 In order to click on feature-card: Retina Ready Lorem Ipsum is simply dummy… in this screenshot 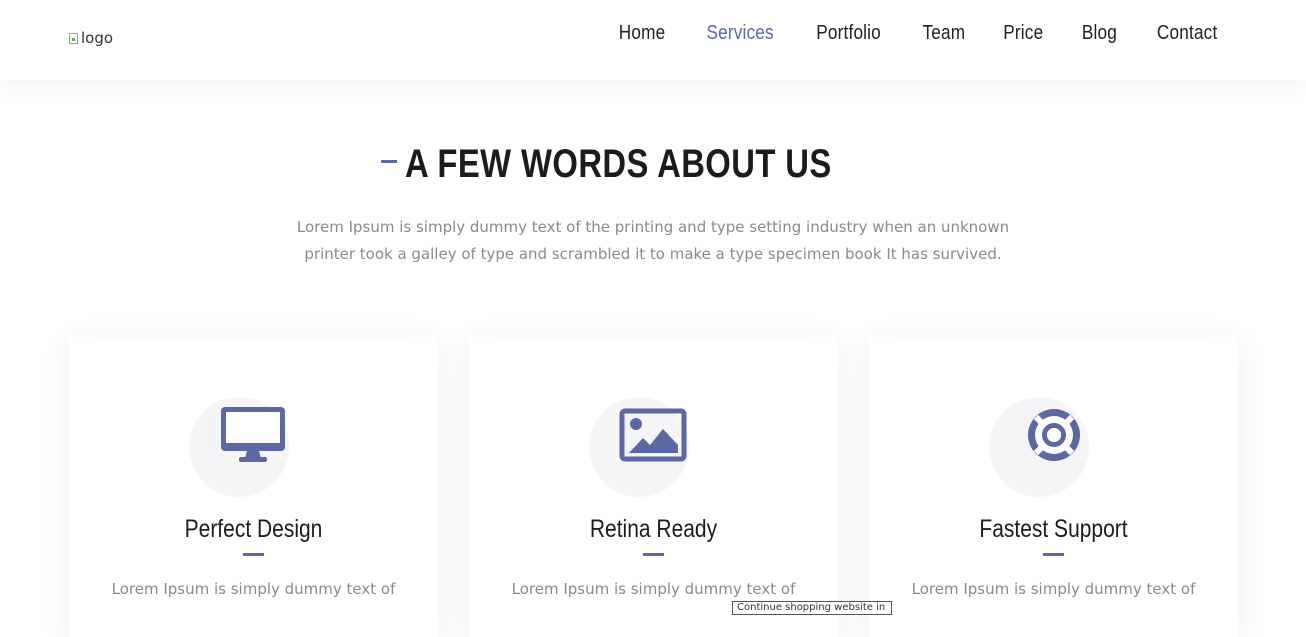, I will do `click(653, 487)`.